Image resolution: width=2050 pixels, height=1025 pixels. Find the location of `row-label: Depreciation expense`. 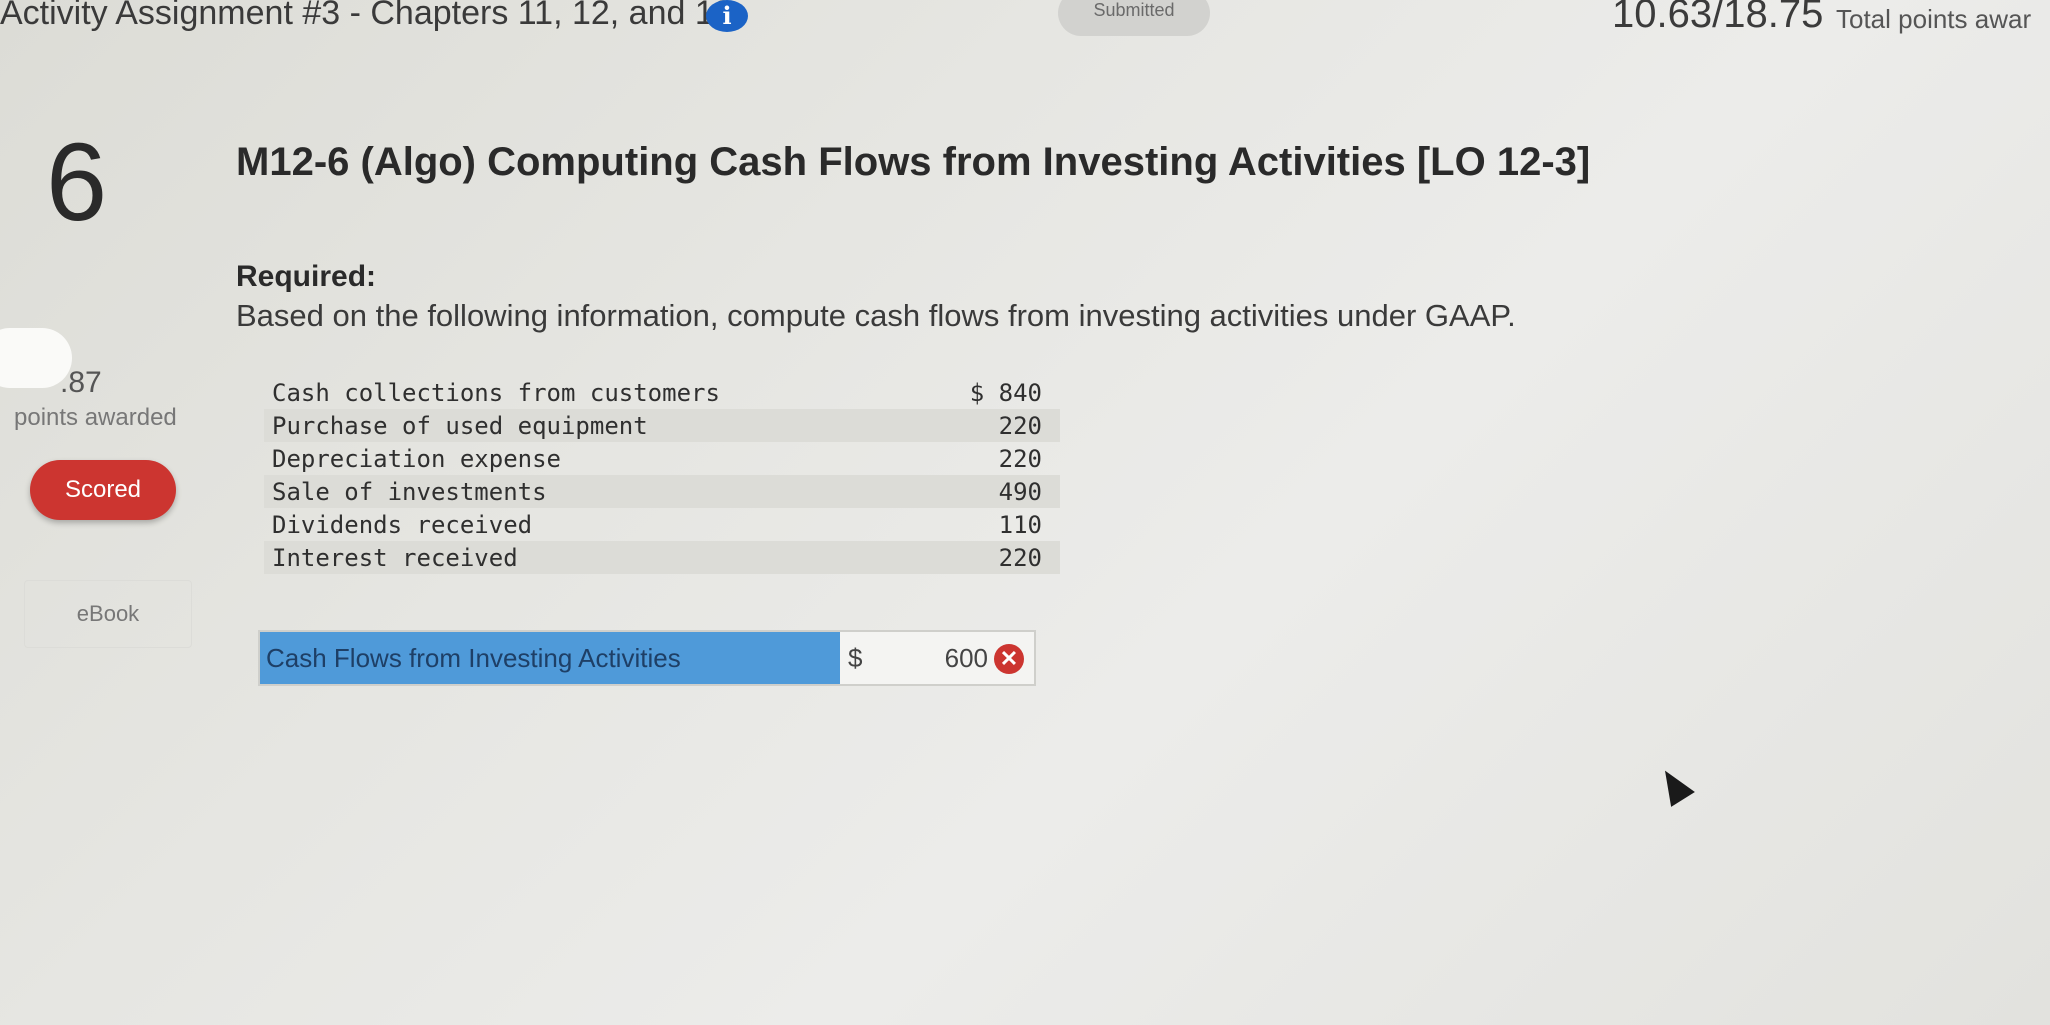

row-label: Depreciation expense is located at coordinates (416, 458).